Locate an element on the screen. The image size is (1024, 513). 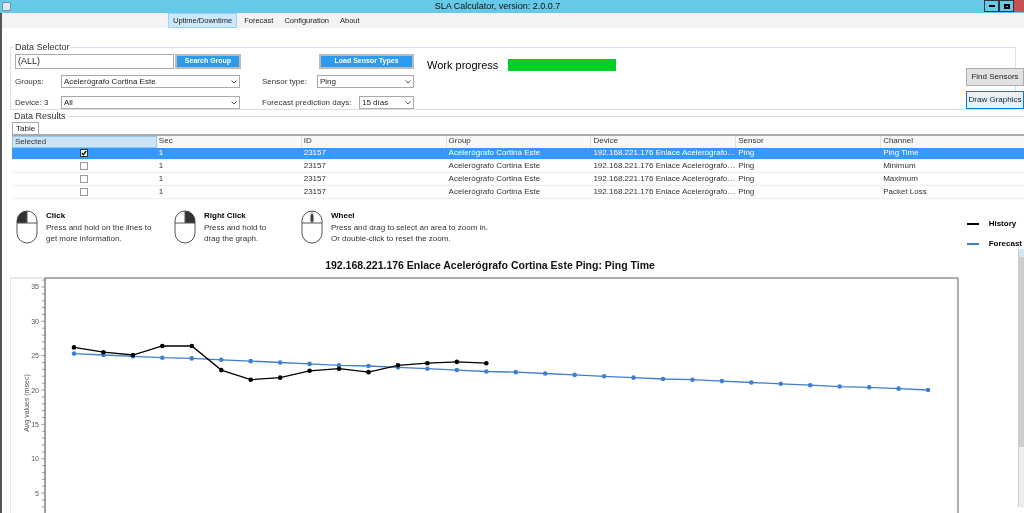
search-field: (ALL) is located at coordinates (94, 62).